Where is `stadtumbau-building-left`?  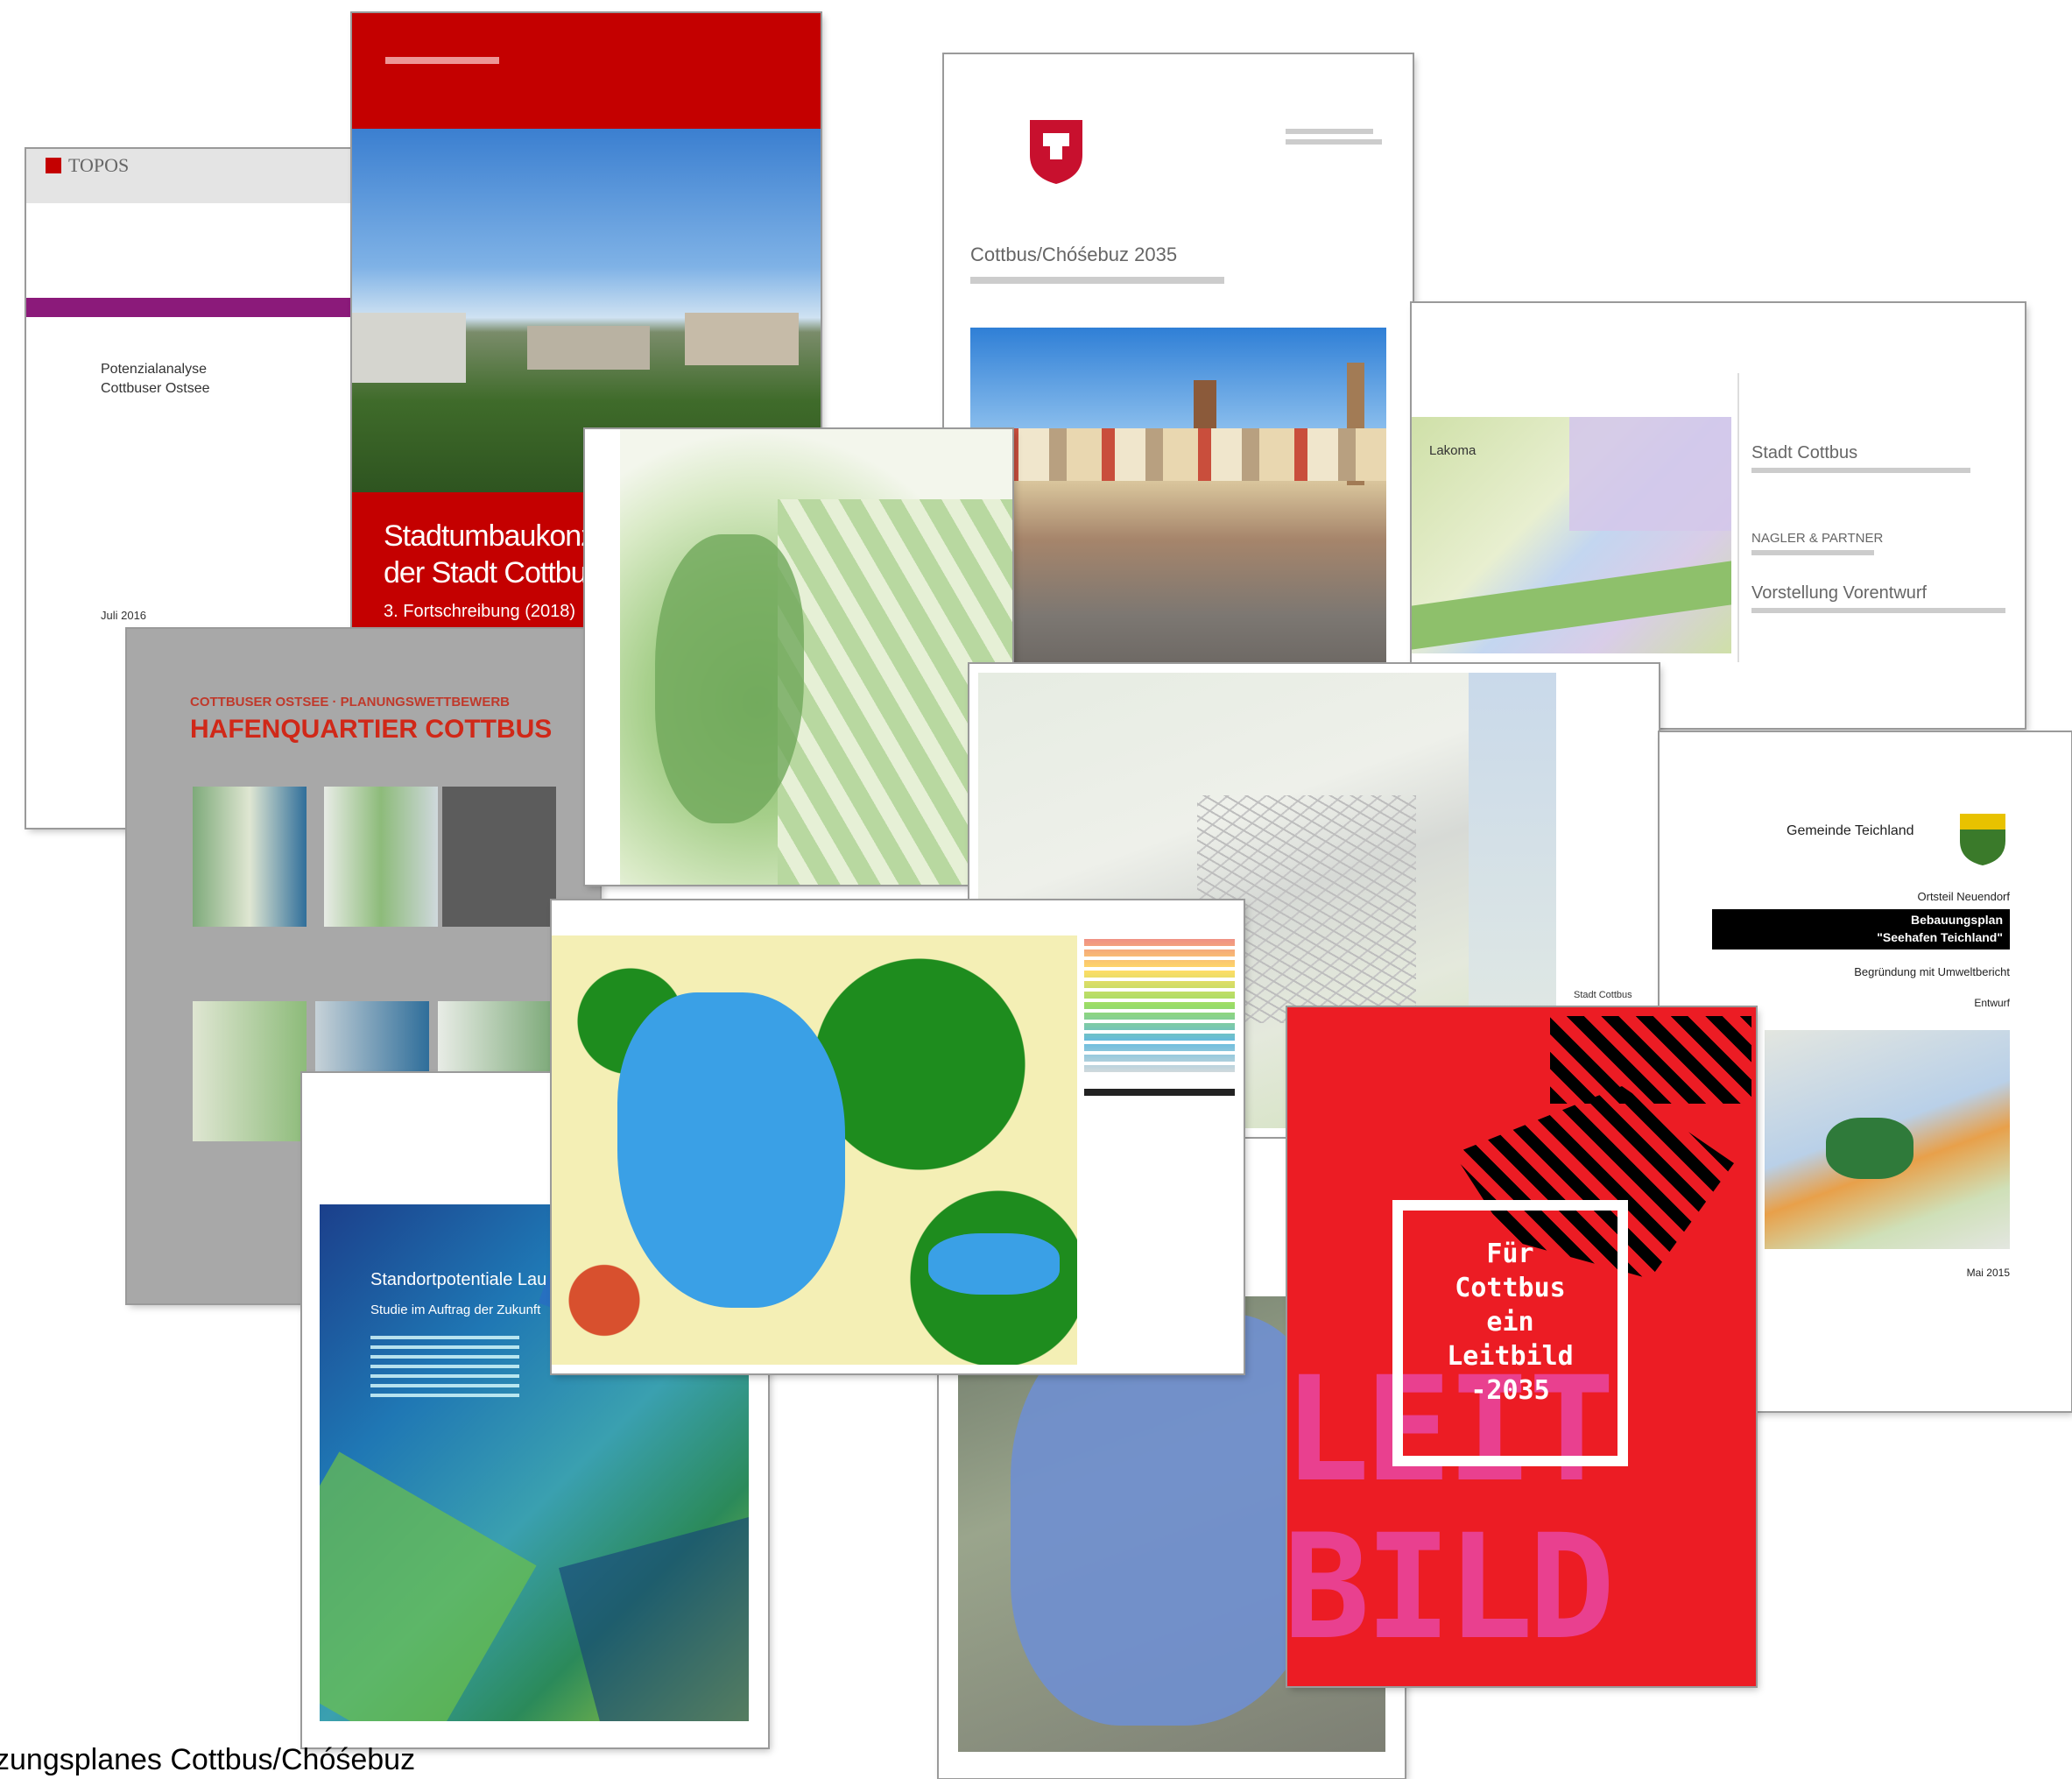 stadtumbau-building-left is located at coordinates (409, 348).